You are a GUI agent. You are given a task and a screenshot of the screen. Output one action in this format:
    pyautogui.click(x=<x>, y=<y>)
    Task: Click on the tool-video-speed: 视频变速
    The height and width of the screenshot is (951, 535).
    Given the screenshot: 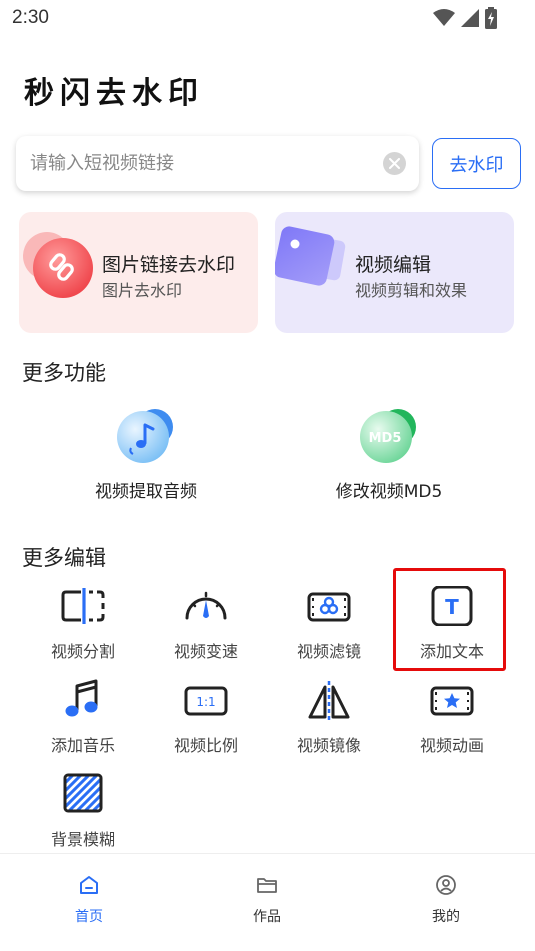 What is the action you would take?
    pyautogui.click(x=206, y=623)
    